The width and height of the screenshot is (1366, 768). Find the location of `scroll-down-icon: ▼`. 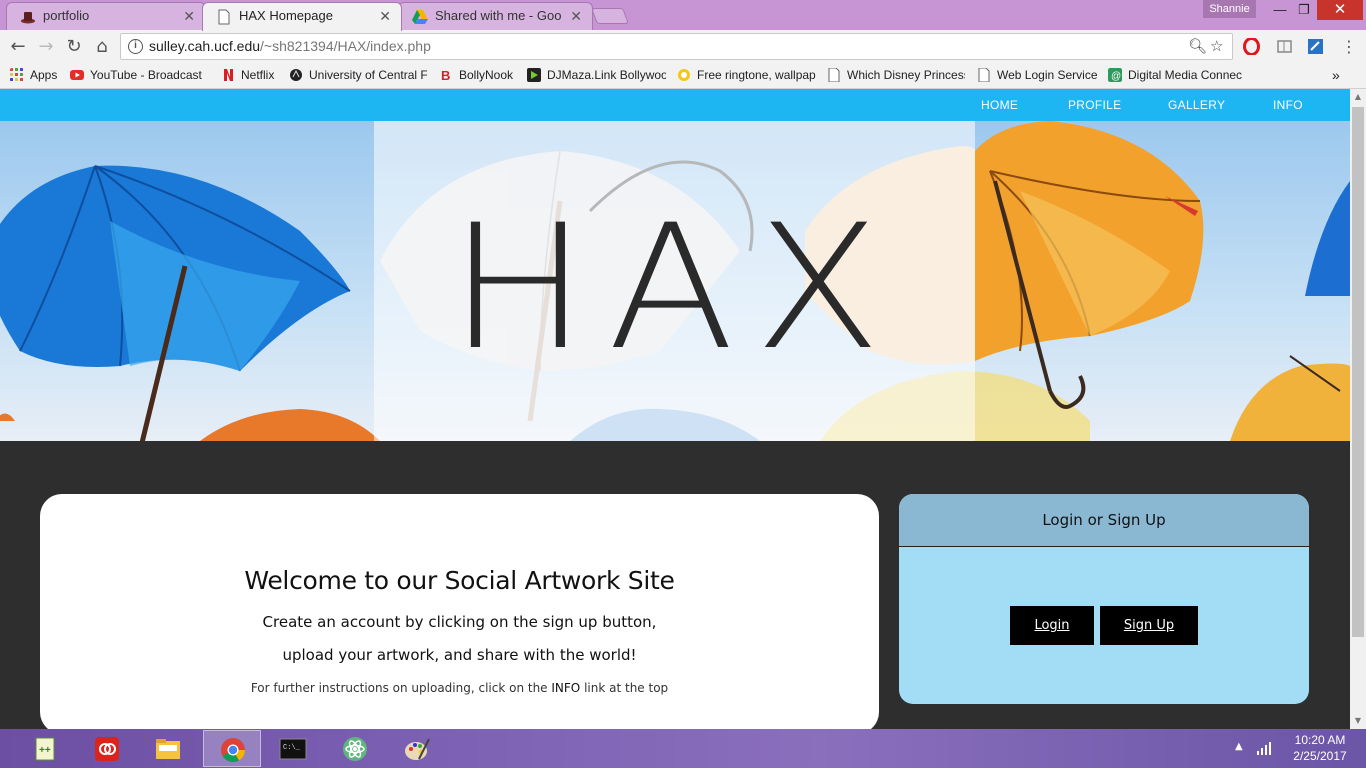

scroll-down-icon: ▼ is located at coordinates (1358, 721).